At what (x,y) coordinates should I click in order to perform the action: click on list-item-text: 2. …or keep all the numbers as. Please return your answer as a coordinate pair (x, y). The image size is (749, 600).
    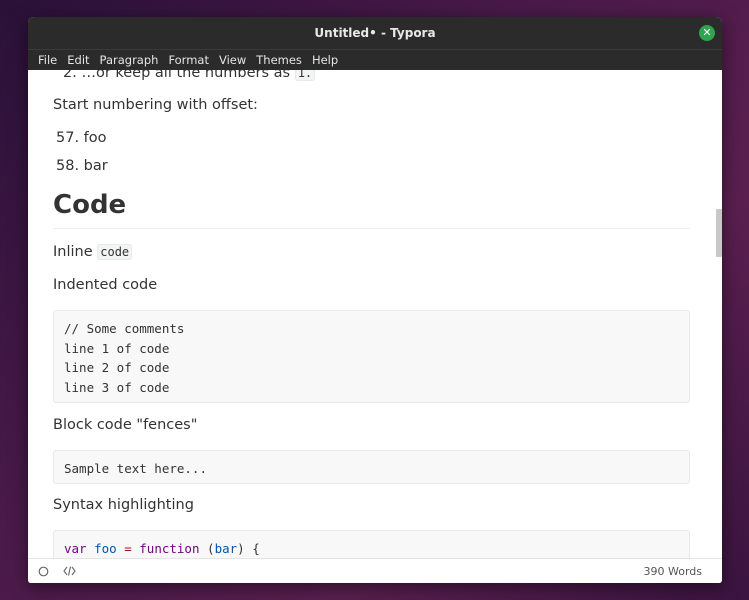
    Looking at the image, I should click on (179, 75).